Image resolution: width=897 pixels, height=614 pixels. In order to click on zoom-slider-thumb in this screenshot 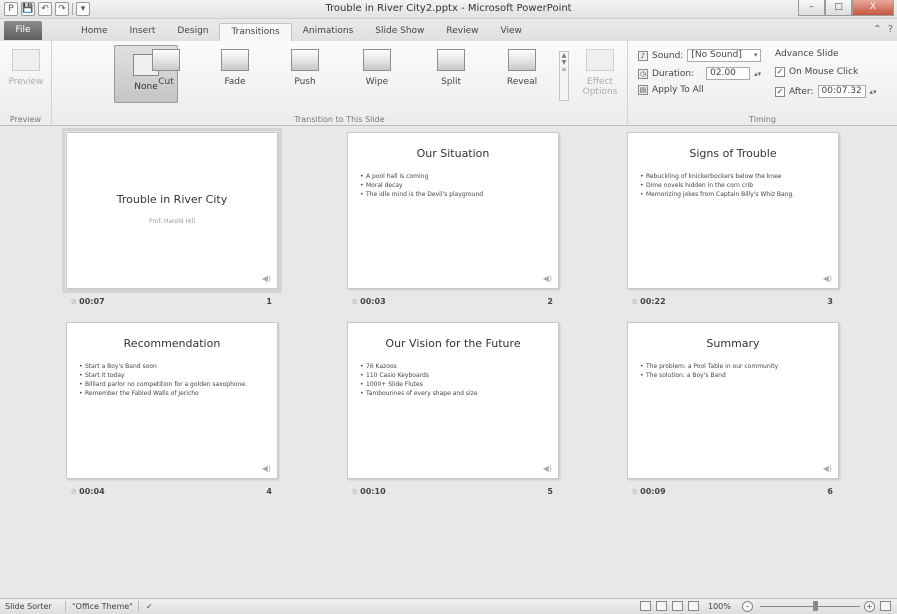, I will do `click(815, 606)`.